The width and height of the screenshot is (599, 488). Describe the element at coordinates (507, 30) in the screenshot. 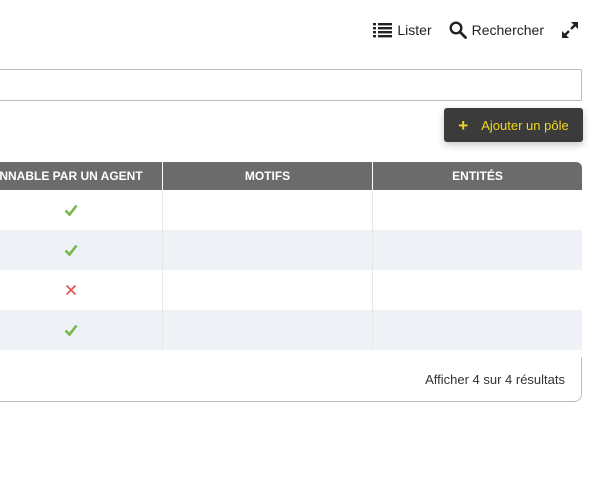

I see `search-label: Rechercher` at that location.